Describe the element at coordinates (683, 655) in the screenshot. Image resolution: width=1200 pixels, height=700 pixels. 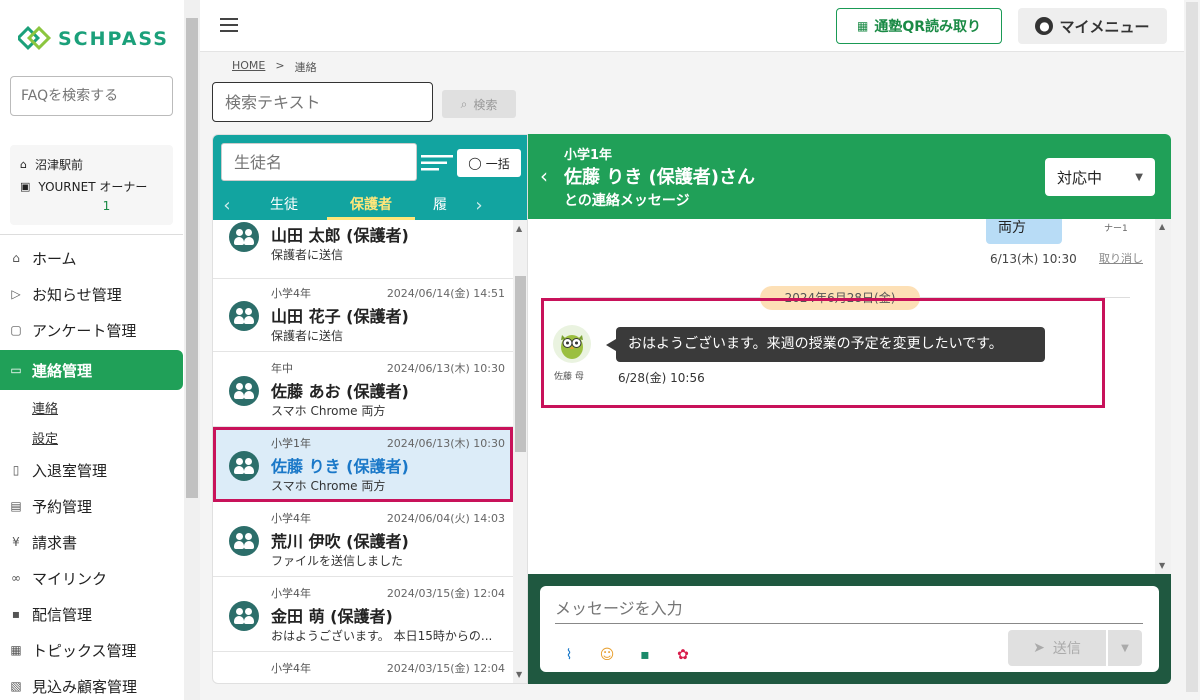
I see `stamp-icon: ✿` at that location.